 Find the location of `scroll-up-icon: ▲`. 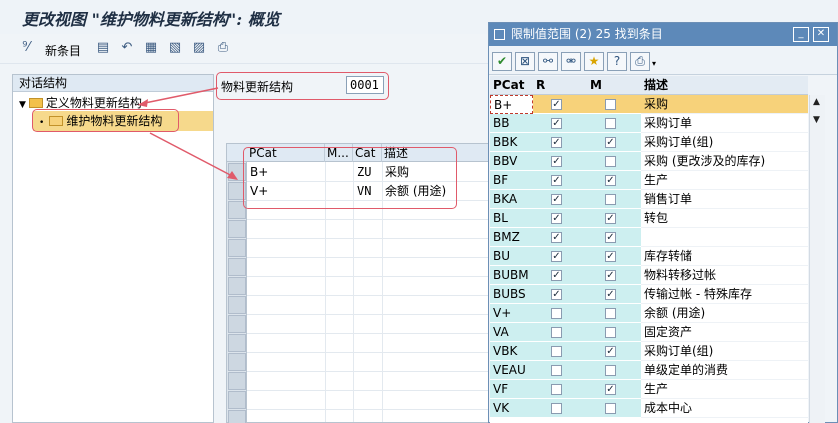

scroll-up-icon: ▲ is located at coordinates (816, 102).